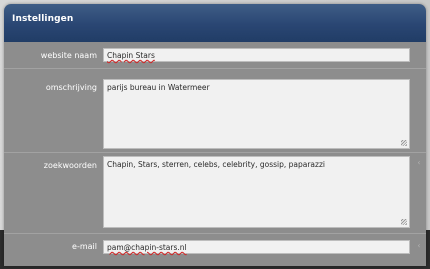 This screenshot has height=269, width=430. What do you see at coordinates (84, 246) in the screenshot?
I see `email-label: e-mail` at bounding box center [84, 246].